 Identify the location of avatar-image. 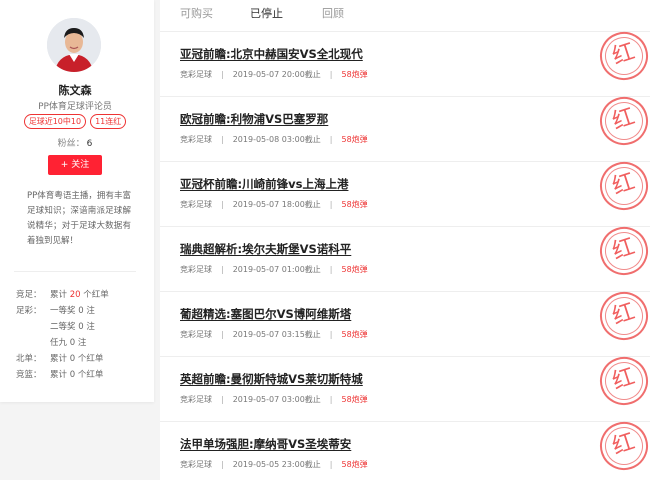
(74, 45).